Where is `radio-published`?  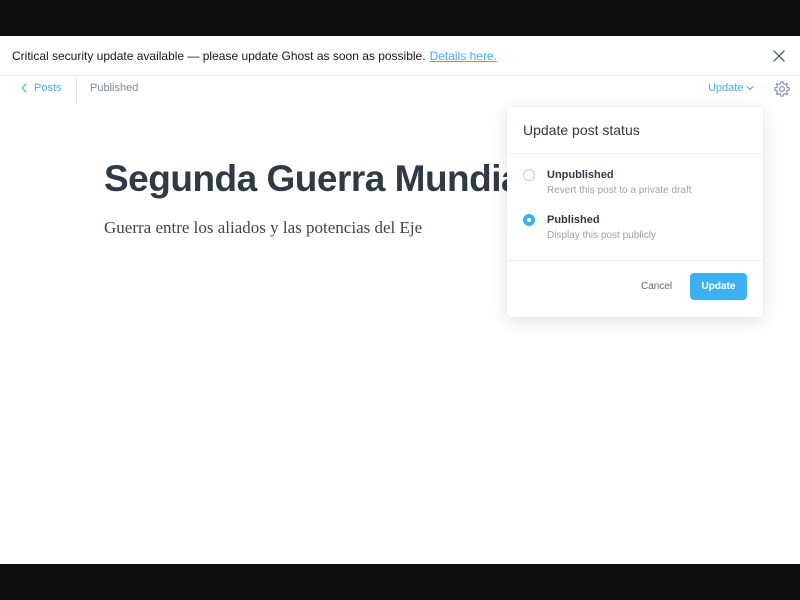
radio-published is located at coordinates (529, 220).